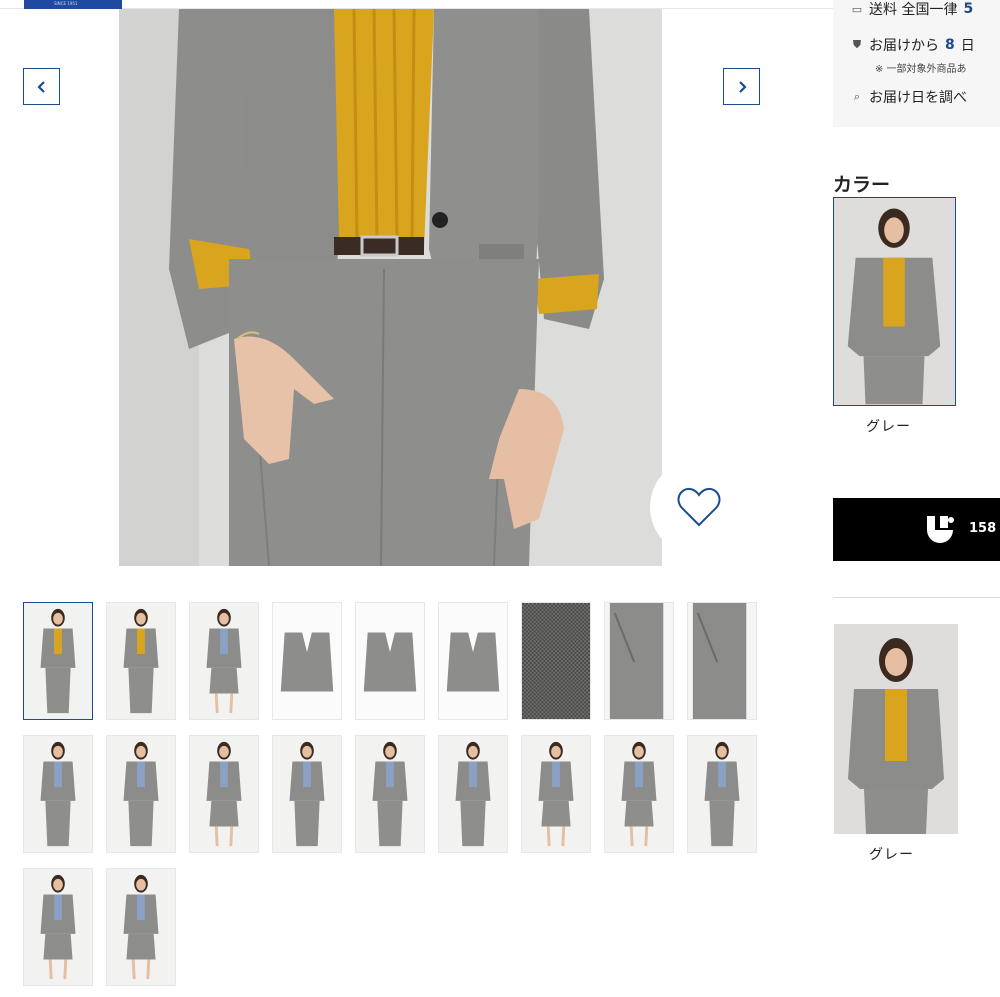  I want to click on heart-icon, so click(699, 507).